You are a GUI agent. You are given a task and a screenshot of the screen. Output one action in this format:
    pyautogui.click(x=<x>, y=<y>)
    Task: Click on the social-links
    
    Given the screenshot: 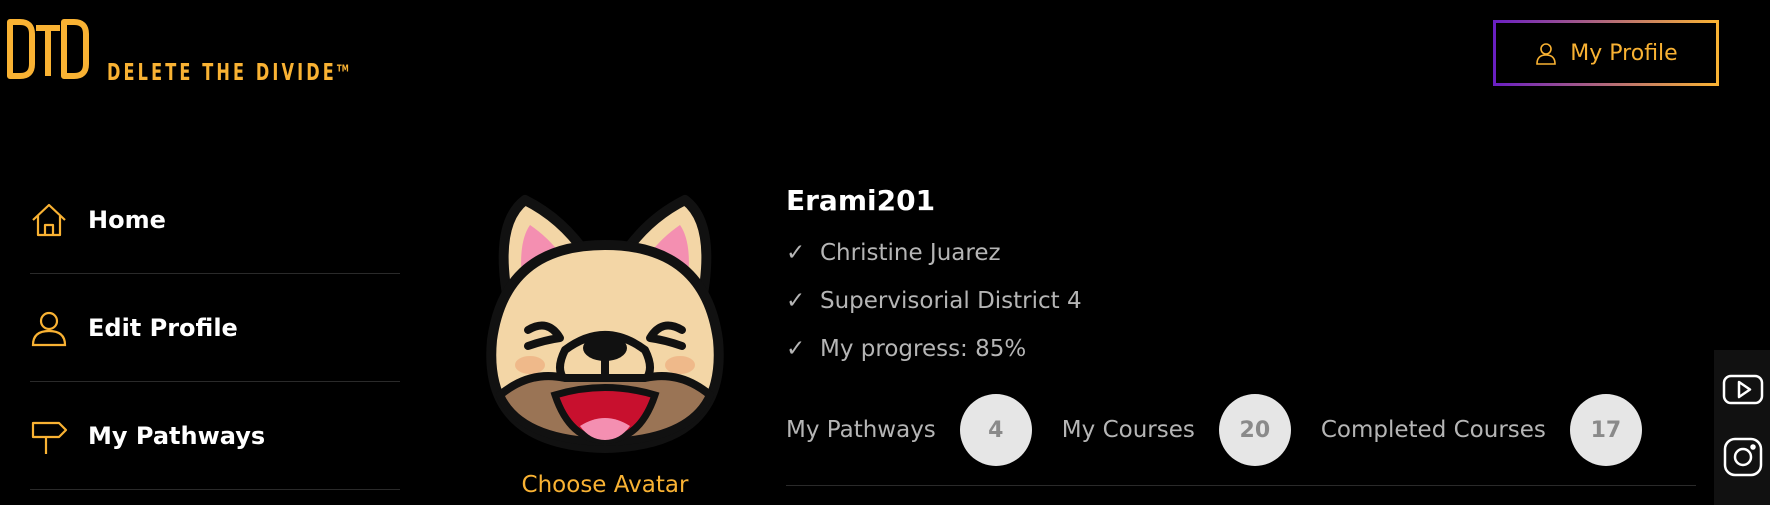 What is the action you would take?
    pyautogui.click(x=1742, y=427)
    